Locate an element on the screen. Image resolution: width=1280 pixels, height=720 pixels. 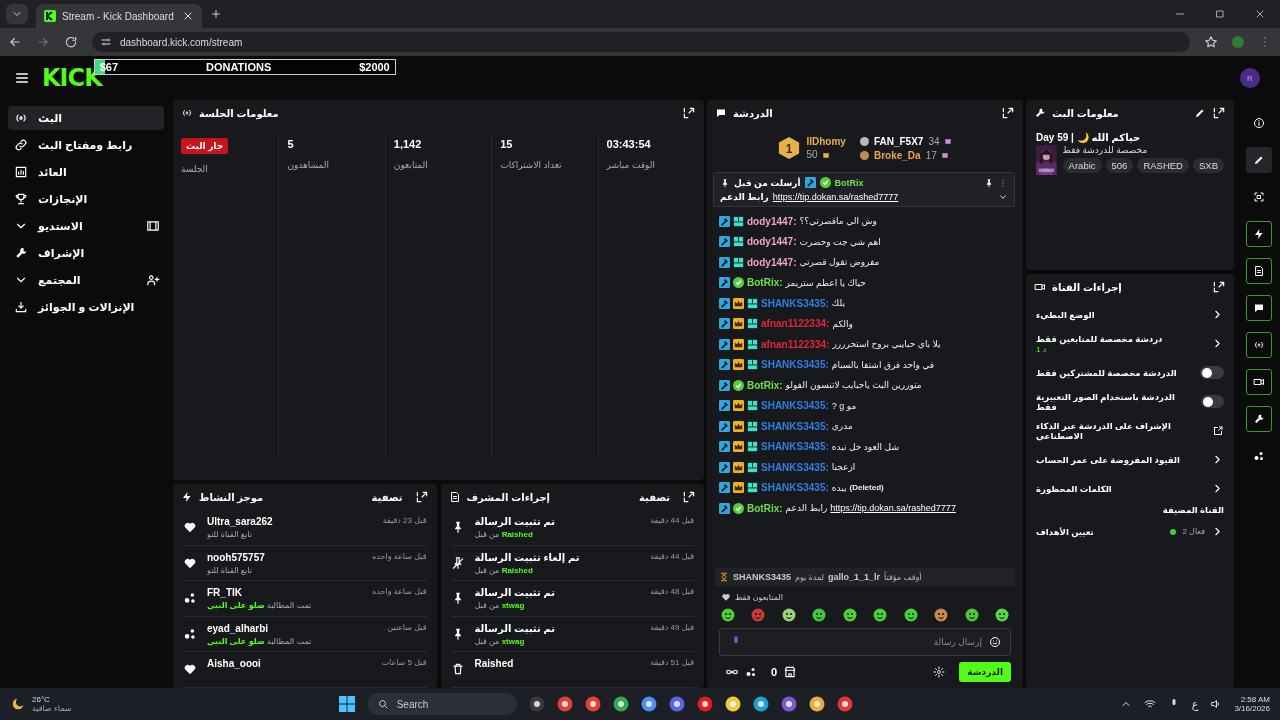
sidebar-item: العائد is located at coordinates (86, 172).